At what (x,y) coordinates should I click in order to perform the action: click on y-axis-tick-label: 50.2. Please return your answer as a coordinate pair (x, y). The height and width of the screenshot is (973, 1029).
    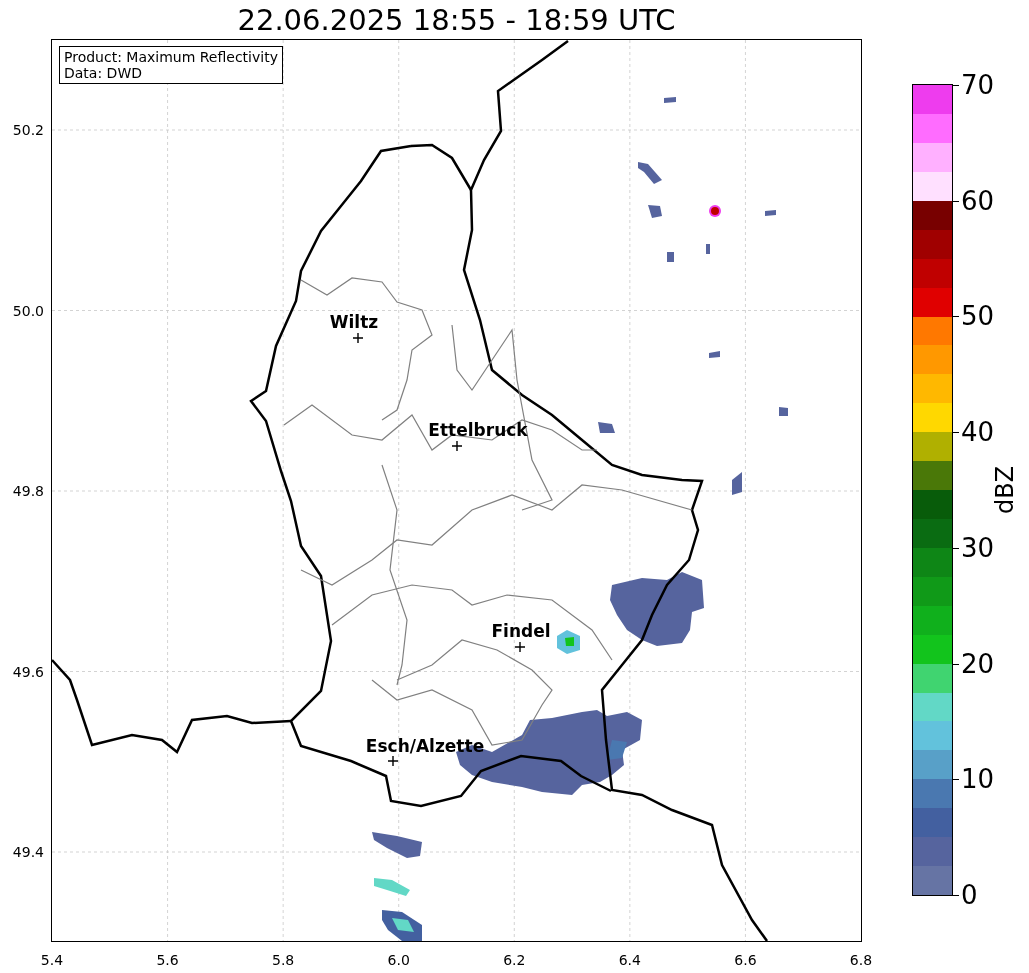
    Looking at the image, I should click on (28, 130).